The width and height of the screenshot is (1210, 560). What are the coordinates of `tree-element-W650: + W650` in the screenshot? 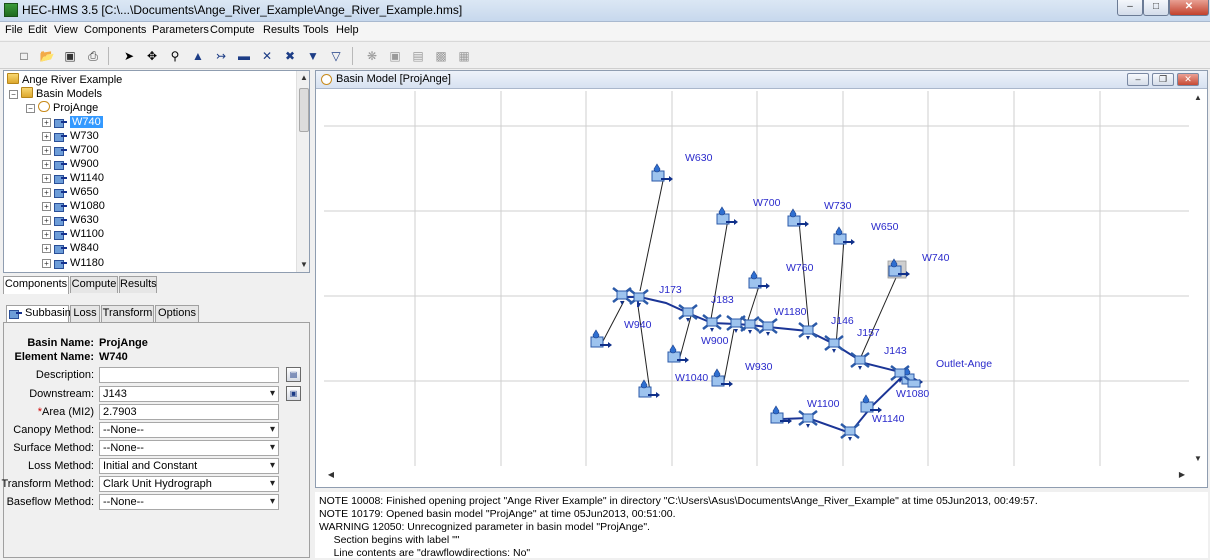 It's located at (70, 192).